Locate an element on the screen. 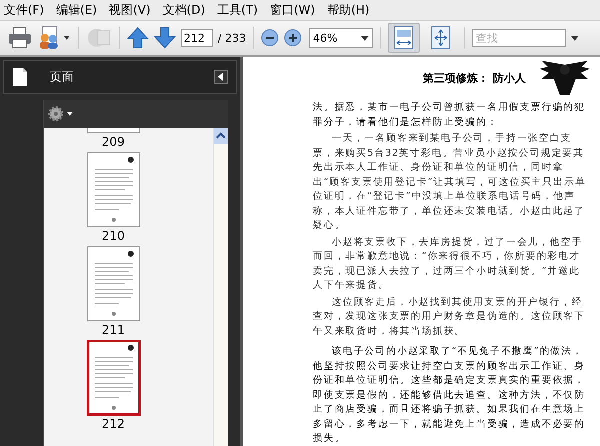 The height and width of the screenshot is (446, 600). paragraph: 一天，一名顾客来到某电子公司，手持一张空白支票，来购买5台32英寸彩电。营业员小赵按公司规定要其先出示本人工作证、身份证和单位的证明信，同时拿出“顾客支票使用登记卡”让其填写，可这位买主只出示单位证明，在“登记卡”中没填上单位联系电话号码，他声称，本人证件忘带了，单位还未安装电话。小赵由此起了疑心。 is located at coordinates (450, 182).